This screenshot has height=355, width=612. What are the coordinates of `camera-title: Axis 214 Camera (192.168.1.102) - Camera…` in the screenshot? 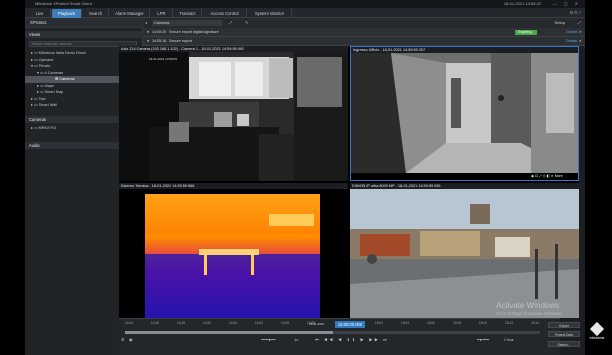 It's located at (233, 49).